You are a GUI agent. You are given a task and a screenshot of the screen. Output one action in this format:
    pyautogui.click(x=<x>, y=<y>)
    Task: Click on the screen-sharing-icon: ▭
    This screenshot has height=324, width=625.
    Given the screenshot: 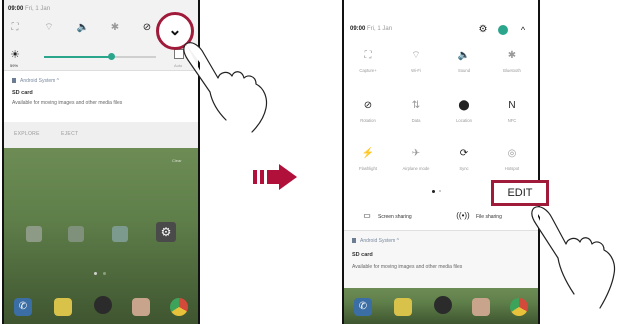 What is the action you would take?
    pyautogui.click(x=367, y=215)
    